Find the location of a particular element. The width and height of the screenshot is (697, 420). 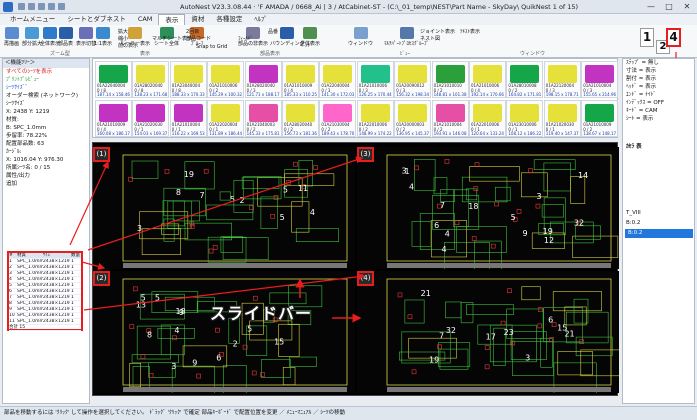

ribbon-small-item-6: Snap to Grid is located at coordinates (211, 47).